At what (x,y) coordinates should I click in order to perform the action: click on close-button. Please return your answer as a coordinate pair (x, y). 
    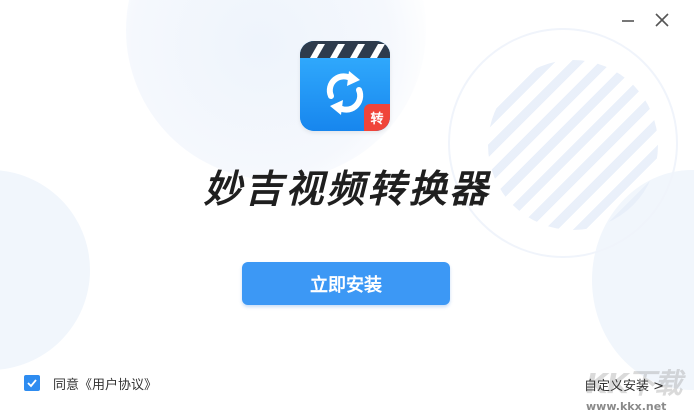
    Looking at the image, I should click on (662, 20).